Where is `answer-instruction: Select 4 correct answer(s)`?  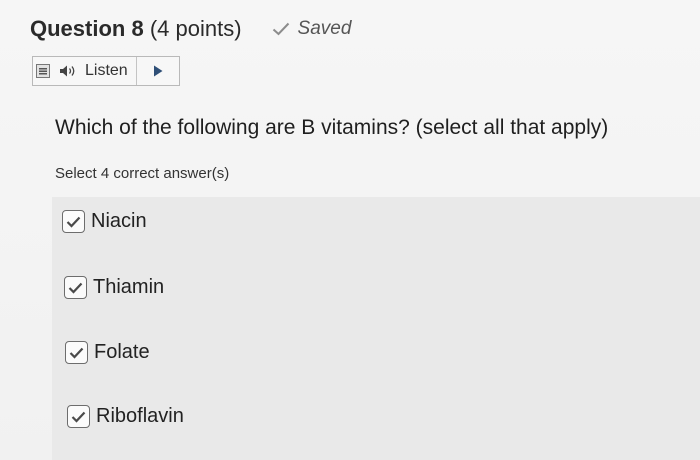 answer-instruction: Select 4 correct answer(s) is located at coordinates (142, 173).